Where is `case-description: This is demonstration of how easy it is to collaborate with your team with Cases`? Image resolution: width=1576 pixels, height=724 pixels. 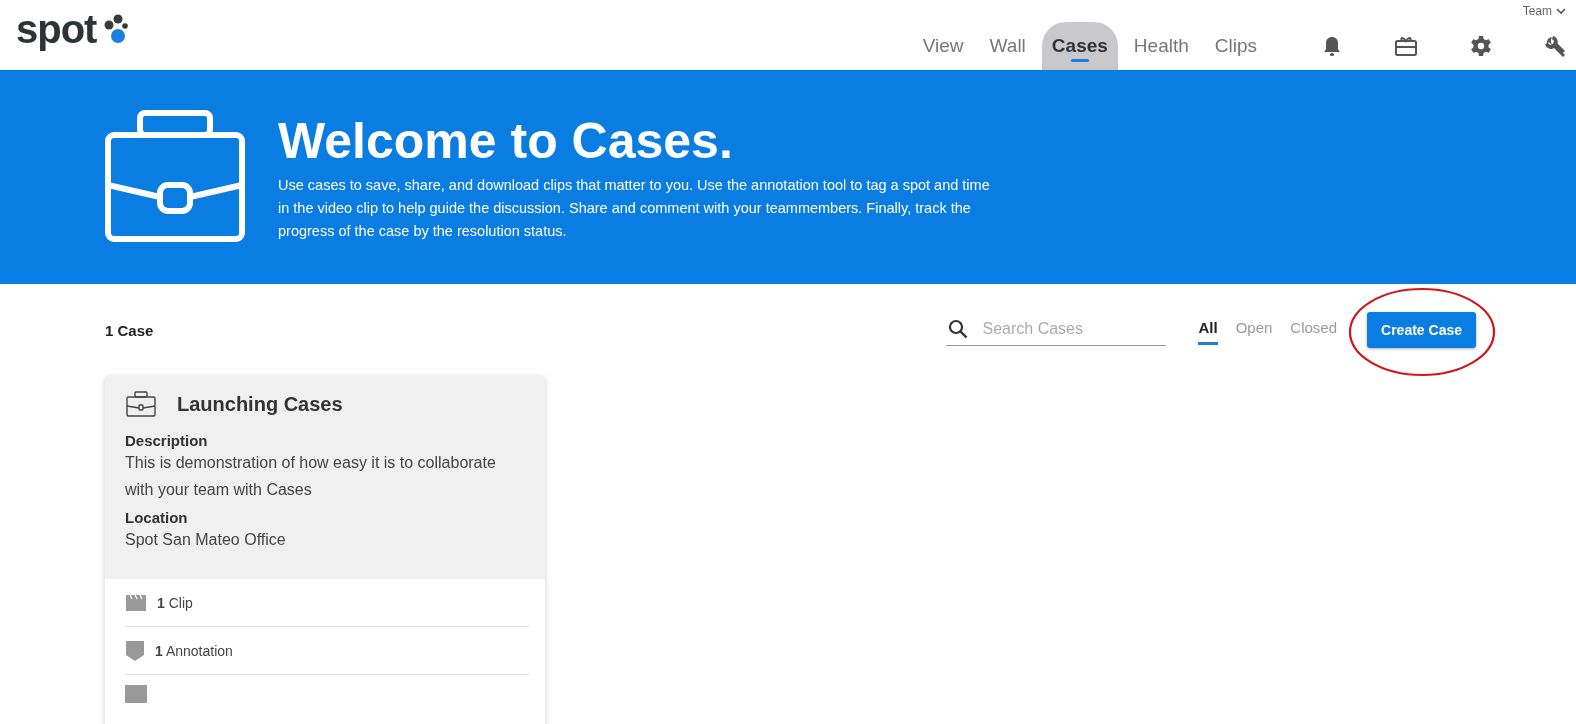 case-description: This is demonstration of how easy it is to collaborate with your team with Cases is located at coordinates (311, 476).